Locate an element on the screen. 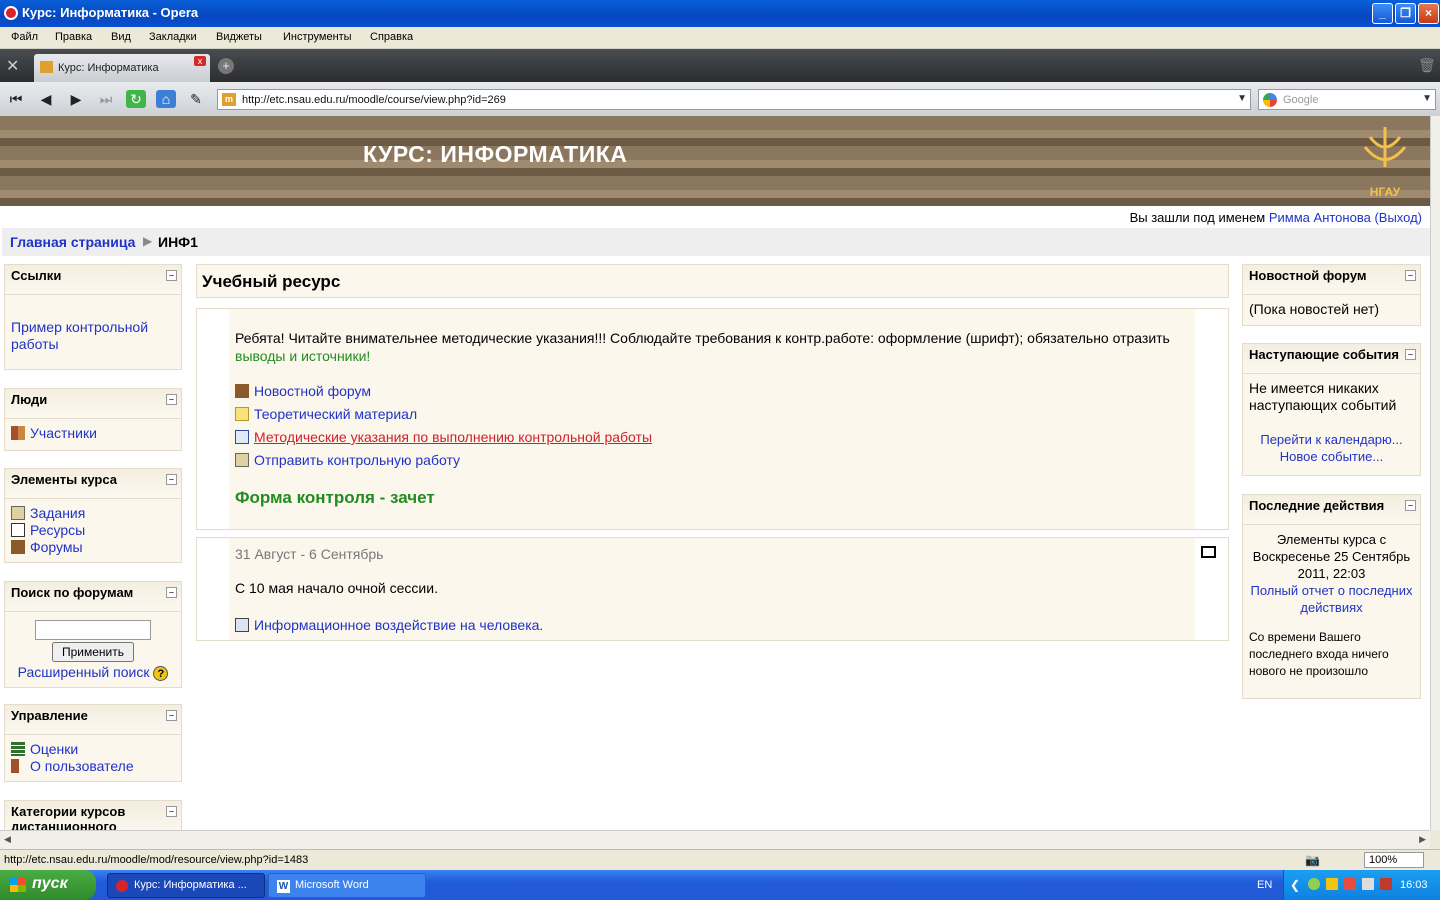 This screenshot has height=900, width=1440. menu-view: Вид is located at coordinates (121, 37).